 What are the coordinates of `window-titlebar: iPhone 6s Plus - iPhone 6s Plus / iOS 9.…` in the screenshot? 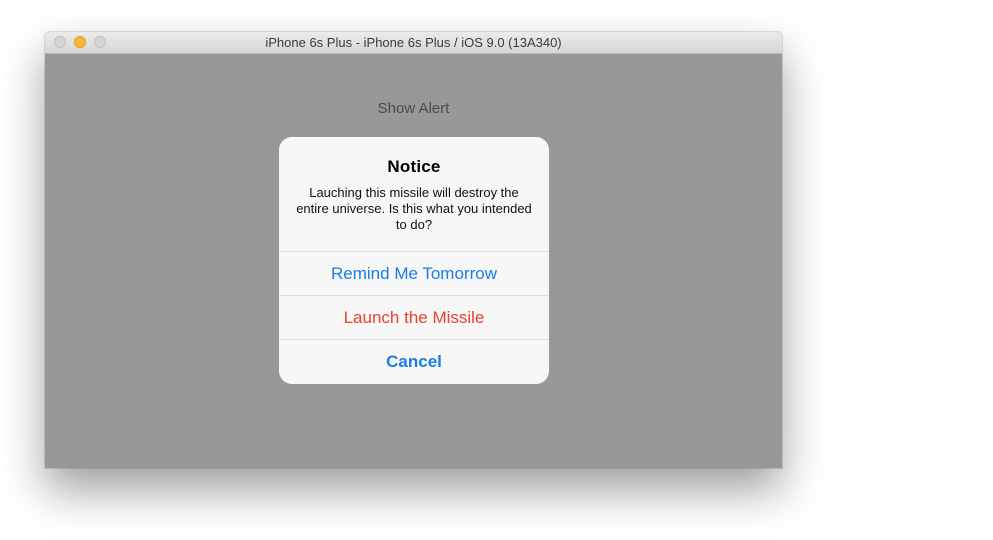 It's located at (413, 43).